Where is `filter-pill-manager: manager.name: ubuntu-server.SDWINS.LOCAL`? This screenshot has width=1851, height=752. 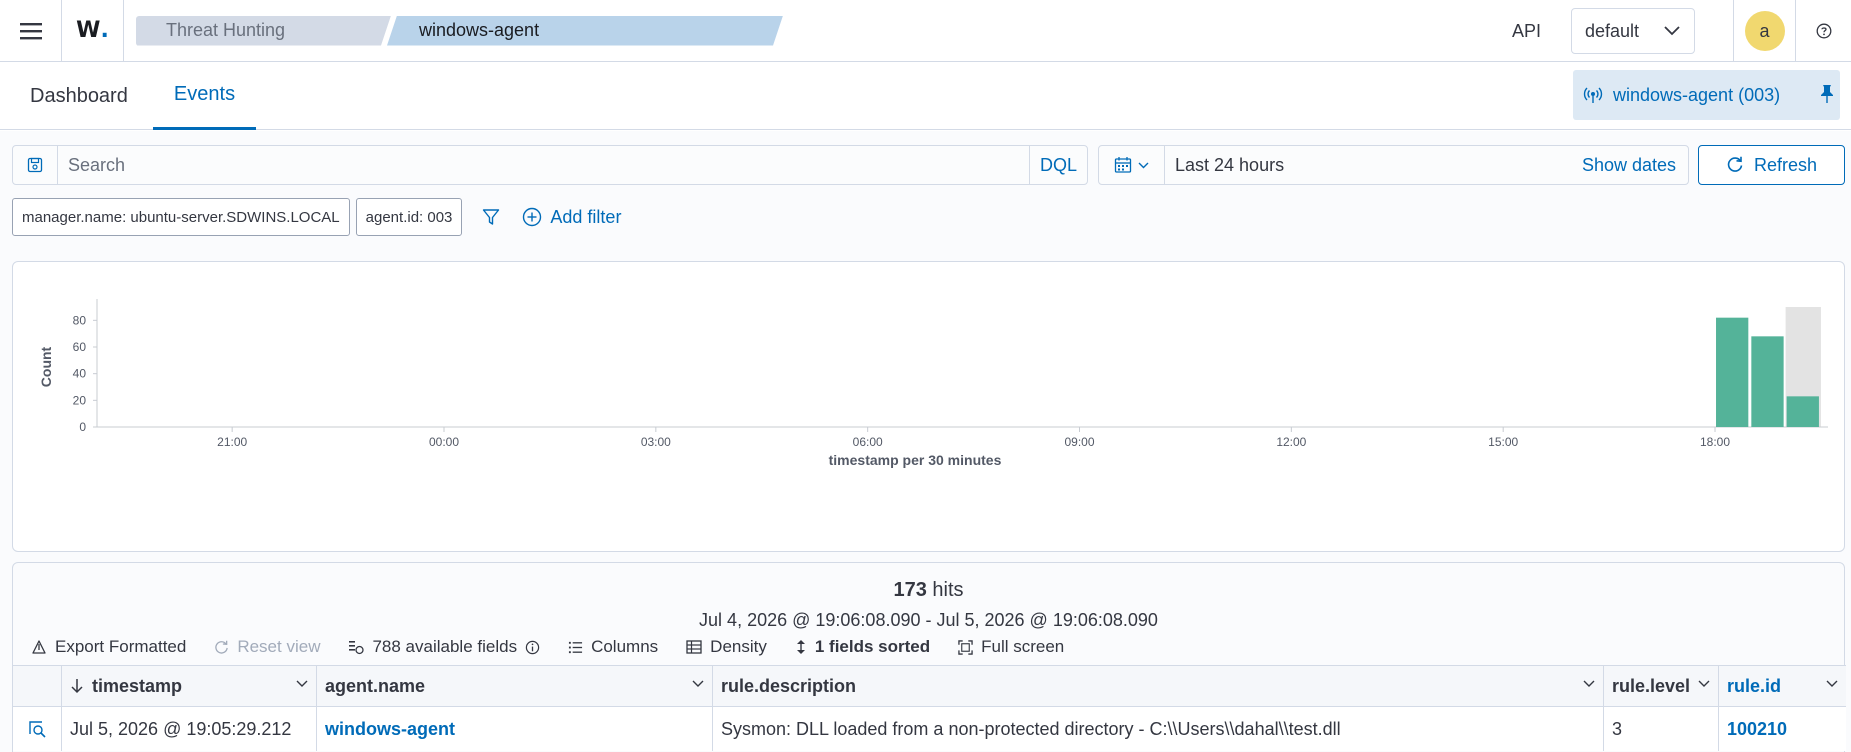 filter-pill-manager: manager.name: ubuntu-server.SDWINS.LOCAL is located at coordinates (181, 217).